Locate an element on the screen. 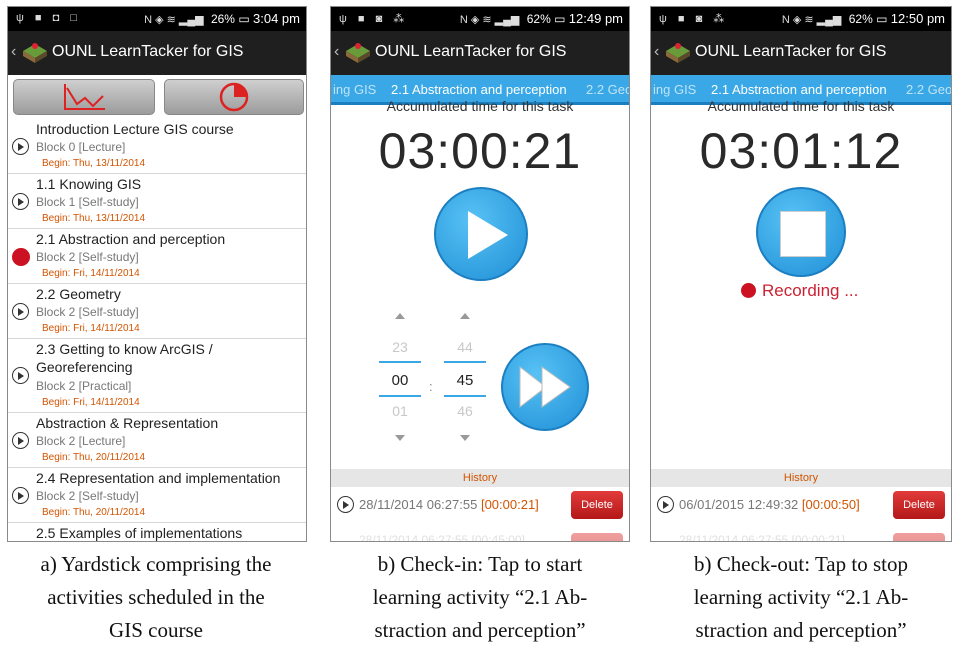 This screenshot has height=650, width=960. history-header: History is located at coordinates (480, 478).